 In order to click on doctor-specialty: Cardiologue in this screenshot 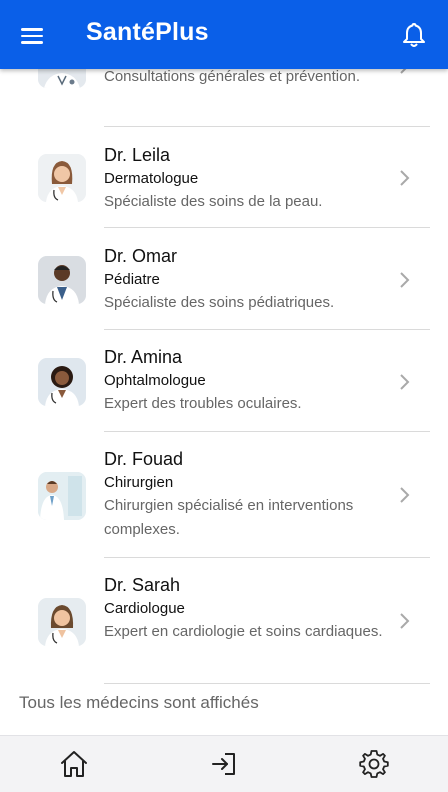, I will do `click(144, 608)`.